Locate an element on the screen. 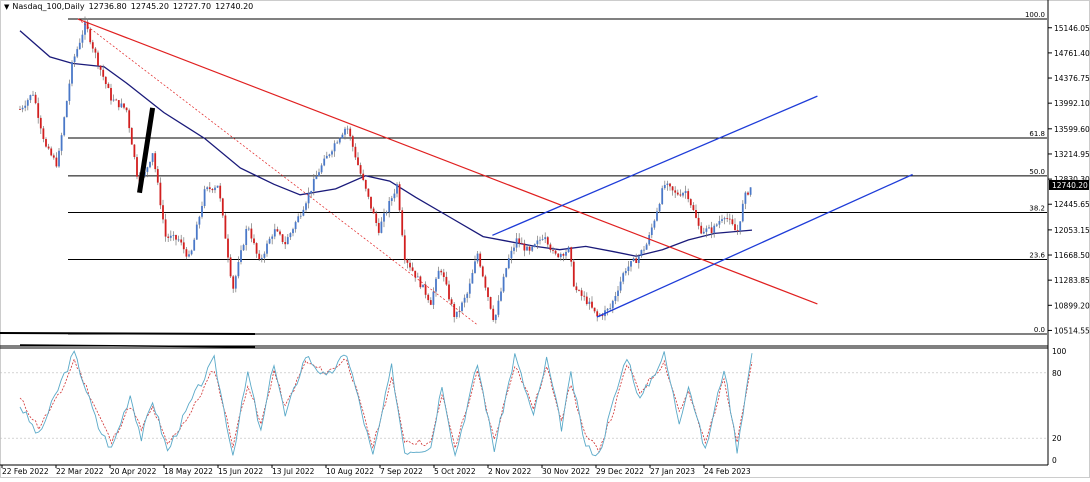 This screenshot has width=1090, height=482. date-tick-label: 18 May 2022 is located at coordinates (188, 471).